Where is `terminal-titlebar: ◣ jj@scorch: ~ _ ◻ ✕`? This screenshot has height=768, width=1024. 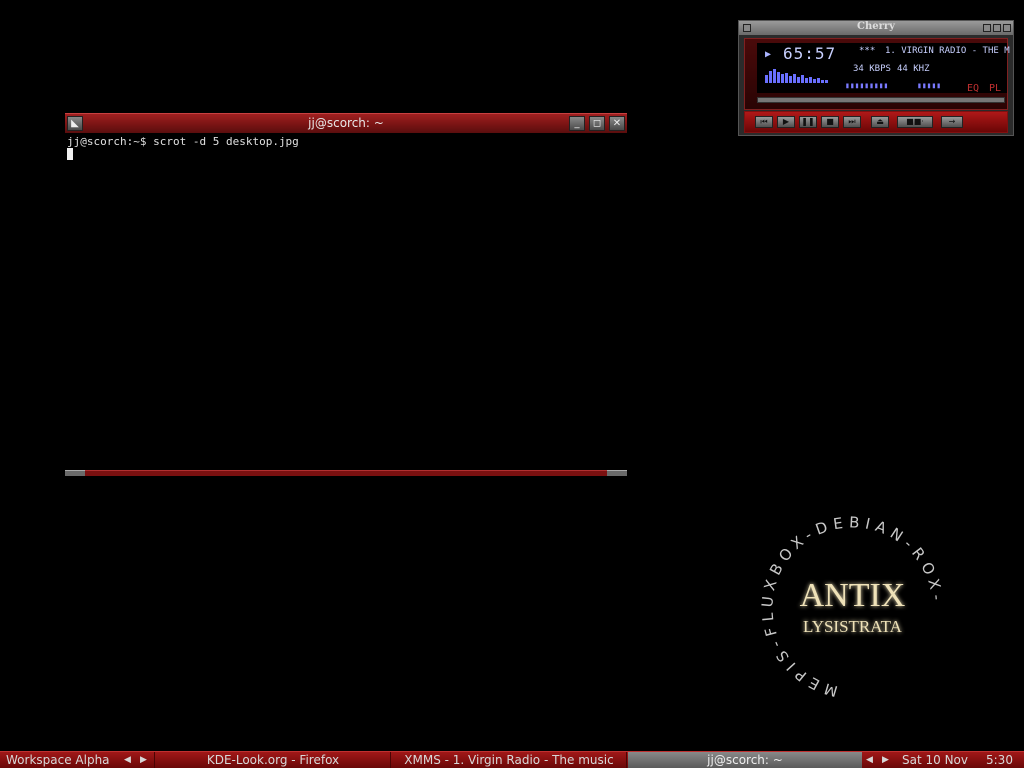
terminal-titlebar: ◣ jj@scorch: ~ _ ◻ ✕ is located at coordinates (346, 123).